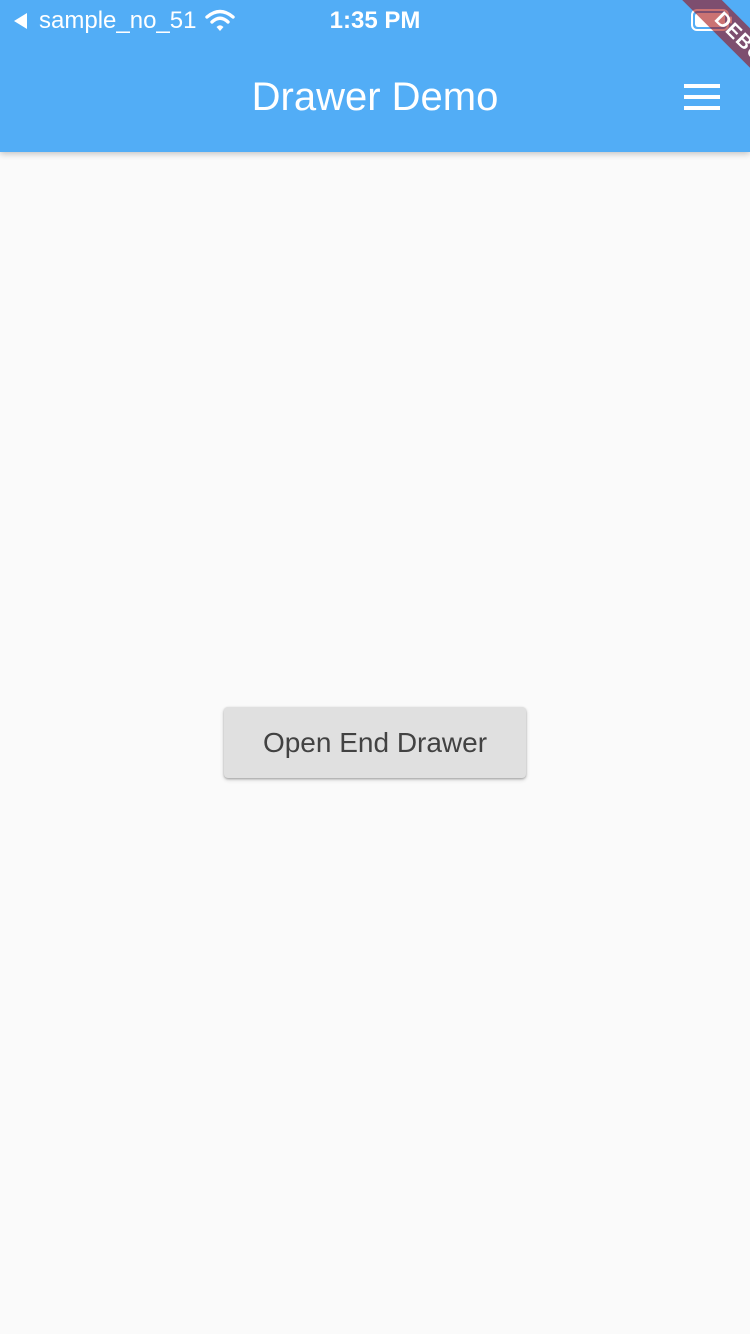 The image size is (750, 1334). Describe the element at coordinates (711, 20) in the screenshot. I see `battery-icon` at that location.